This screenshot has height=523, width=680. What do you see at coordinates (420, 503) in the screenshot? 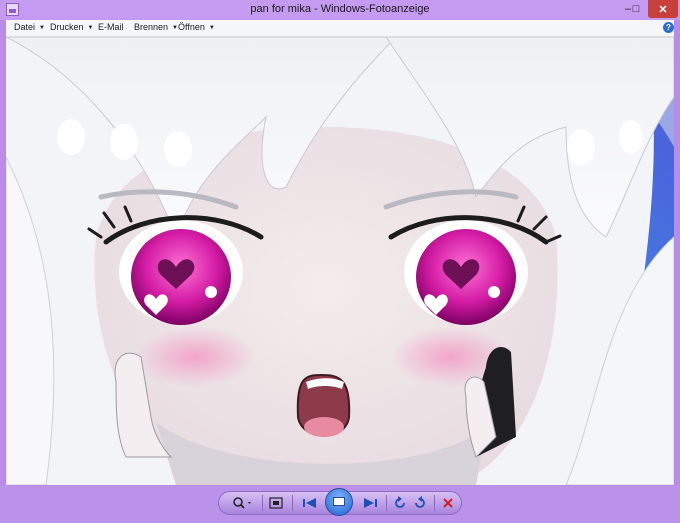
I see `rotate-clockwise-icon` at bounding box center [420, 503].